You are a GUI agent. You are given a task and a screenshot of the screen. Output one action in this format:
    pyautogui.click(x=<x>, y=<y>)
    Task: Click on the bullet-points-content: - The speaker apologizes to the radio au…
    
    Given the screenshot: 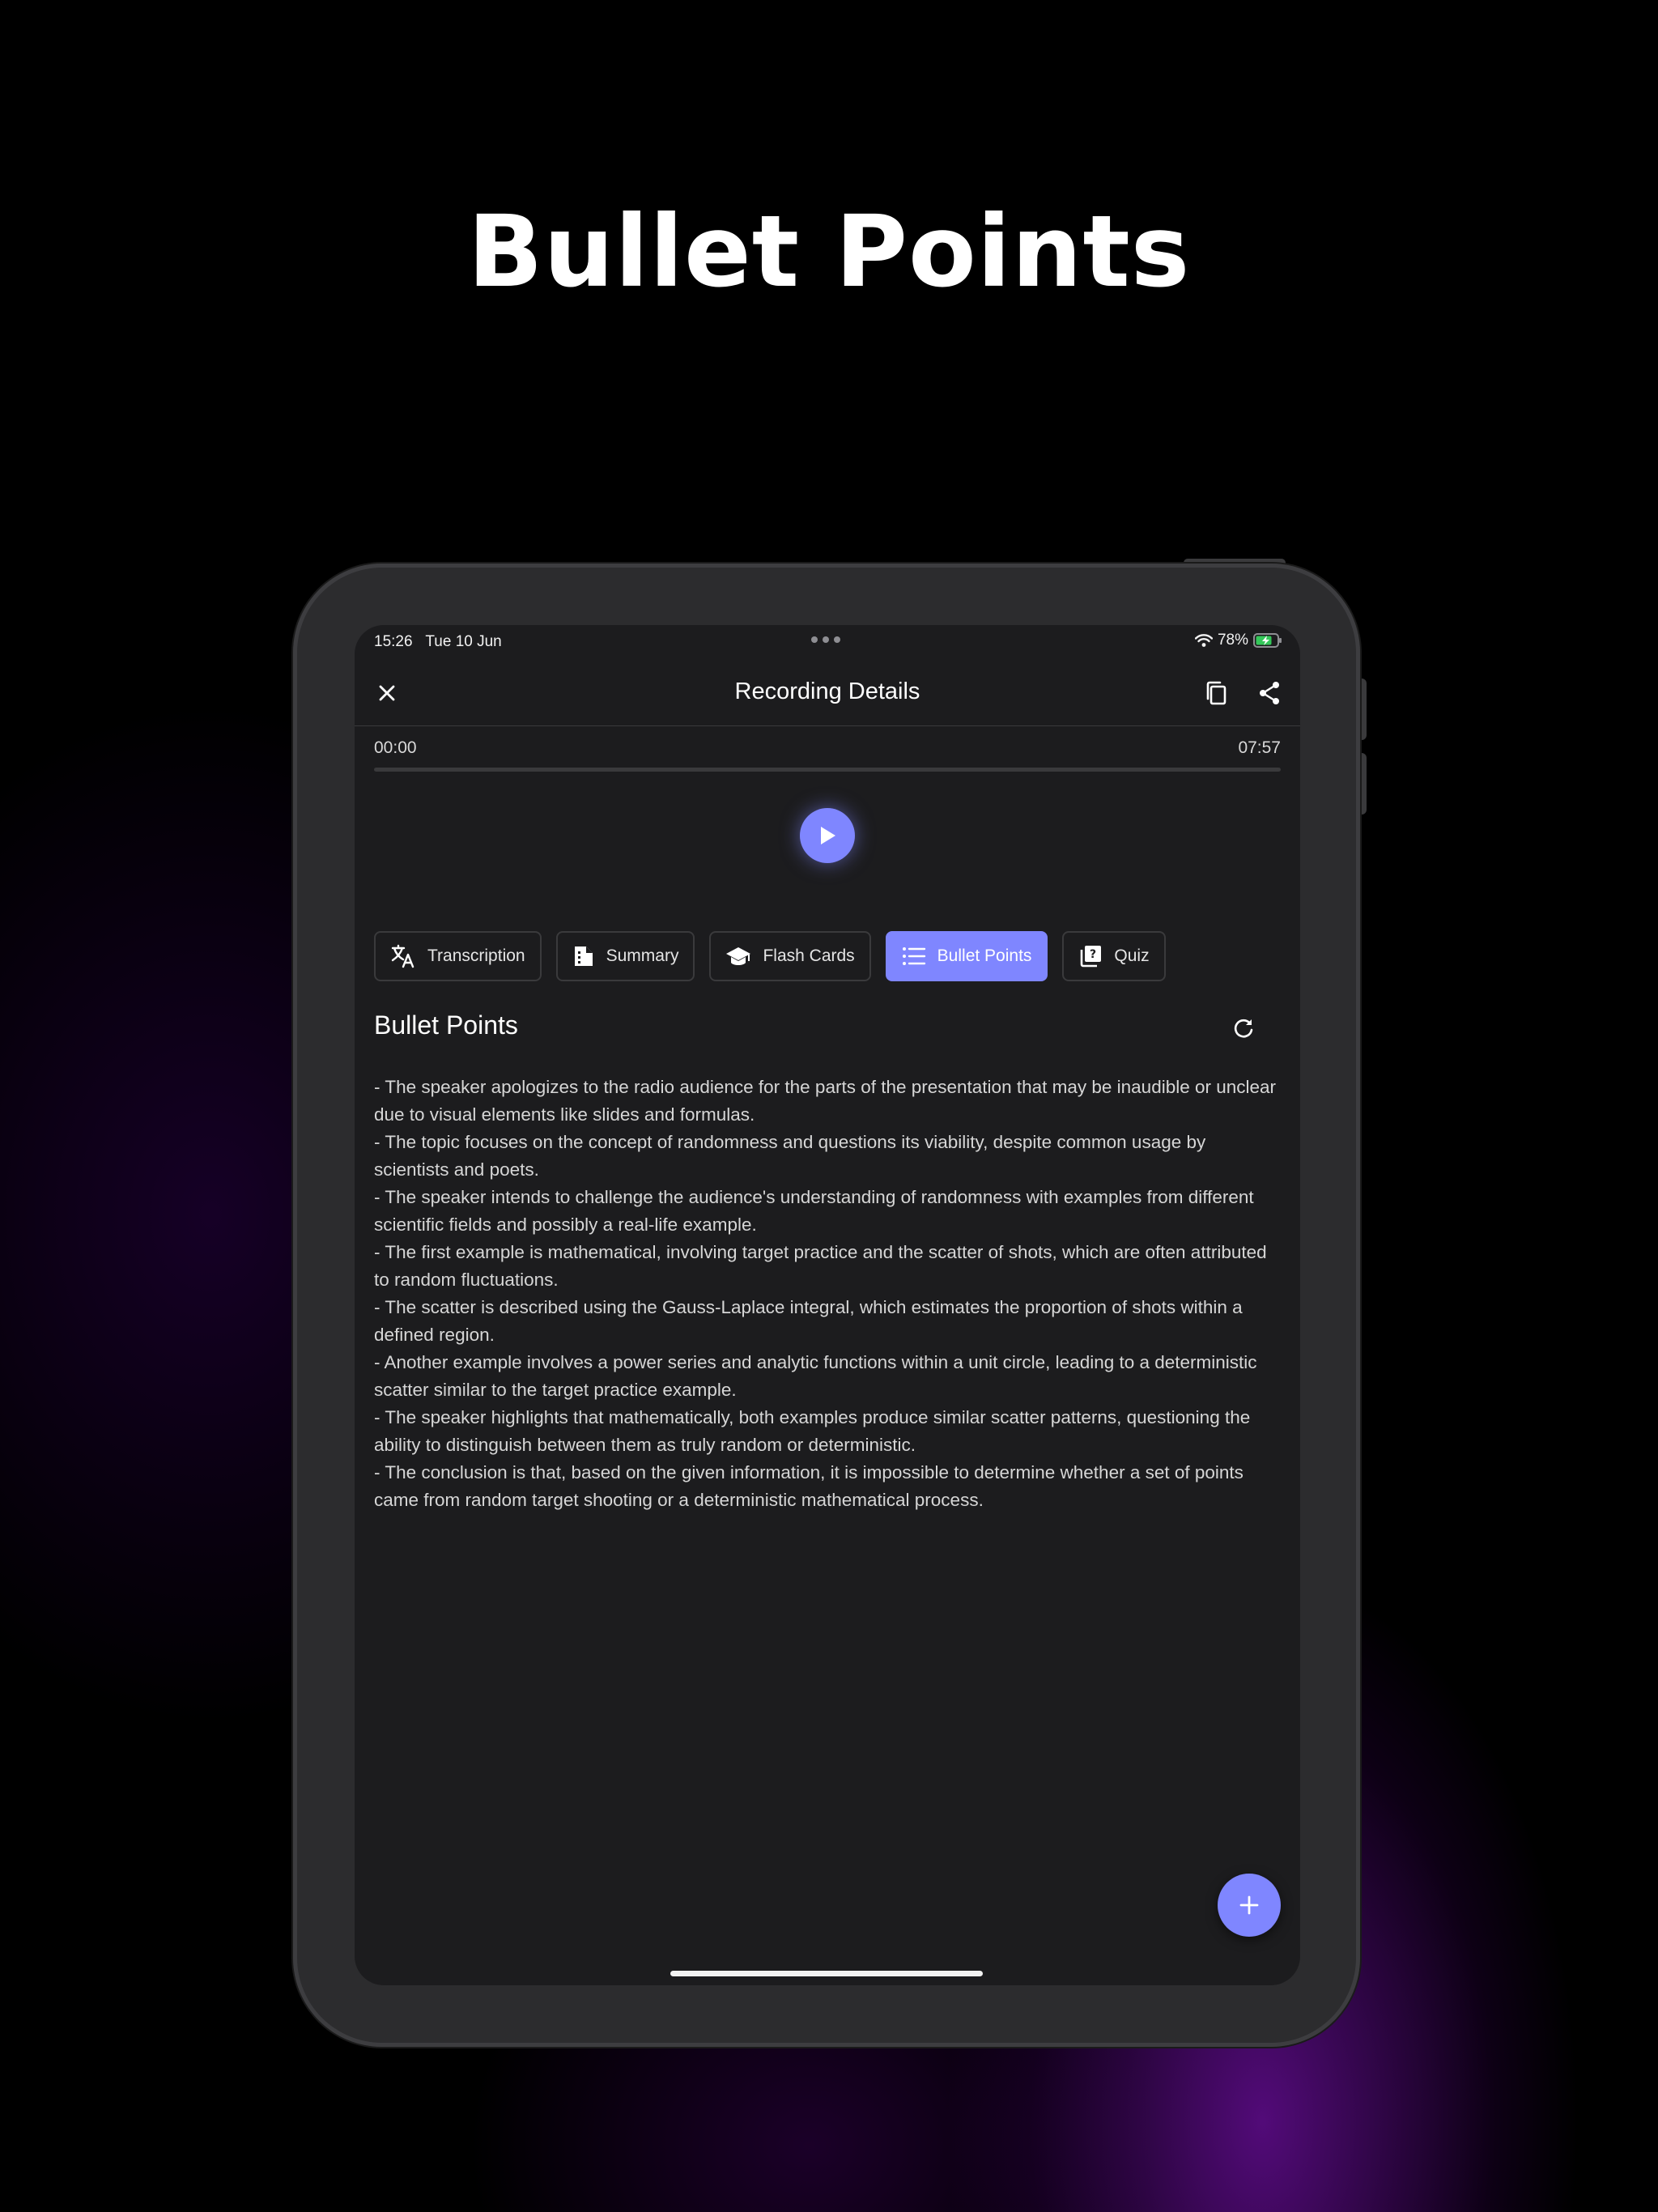 What is the action you would take?
    pyautogui.click(x=829, y=1294)
    